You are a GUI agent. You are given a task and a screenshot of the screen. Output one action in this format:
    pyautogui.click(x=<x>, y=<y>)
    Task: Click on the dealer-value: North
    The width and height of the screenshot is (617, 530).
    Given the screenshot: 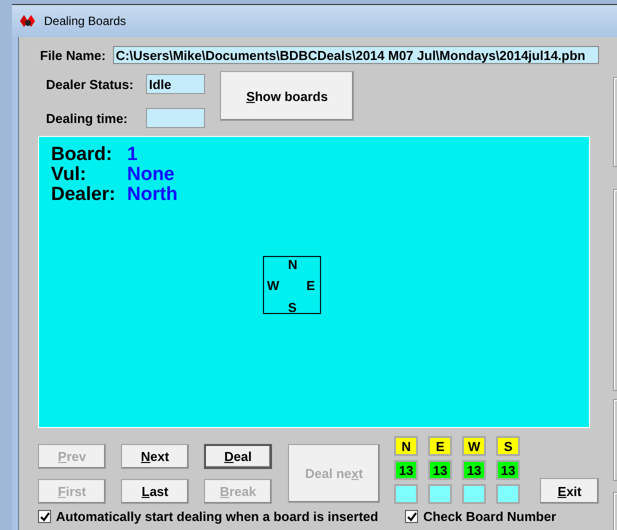 What is the action you would take?
    pyautogui.click(x=152, y=195)
    